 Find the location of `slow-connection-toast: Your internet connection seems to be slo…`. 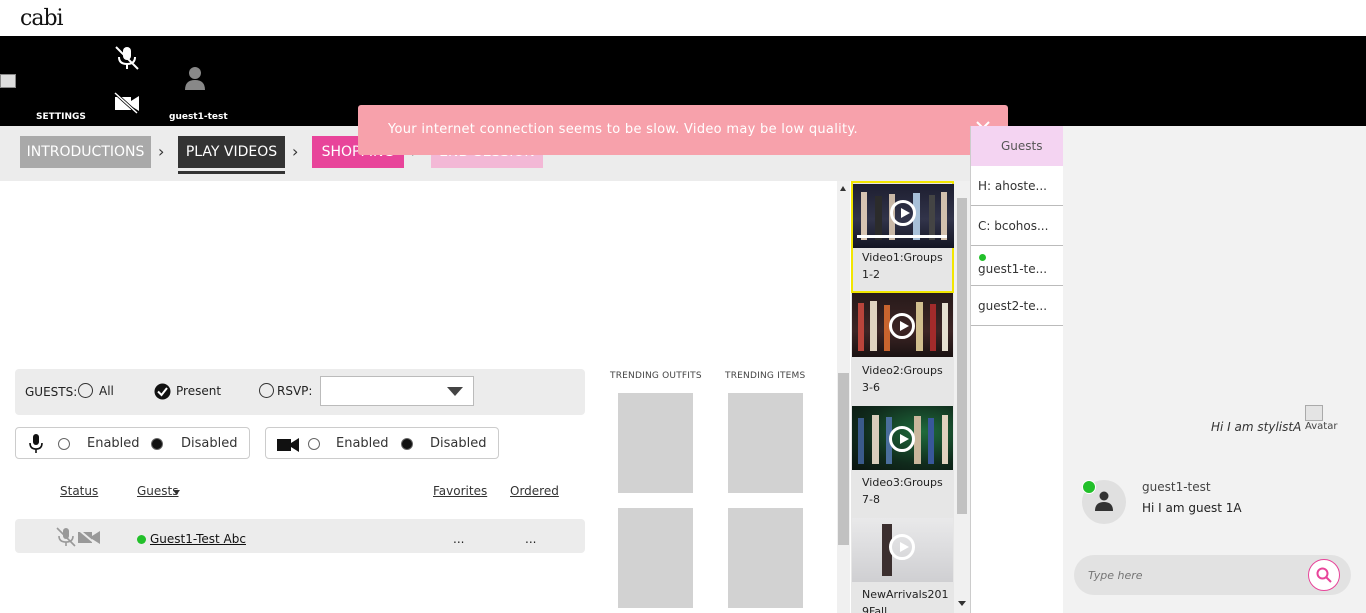

slow-connection-toast: Your internet connection seems to be slo… is located at coordinates (683, 130).